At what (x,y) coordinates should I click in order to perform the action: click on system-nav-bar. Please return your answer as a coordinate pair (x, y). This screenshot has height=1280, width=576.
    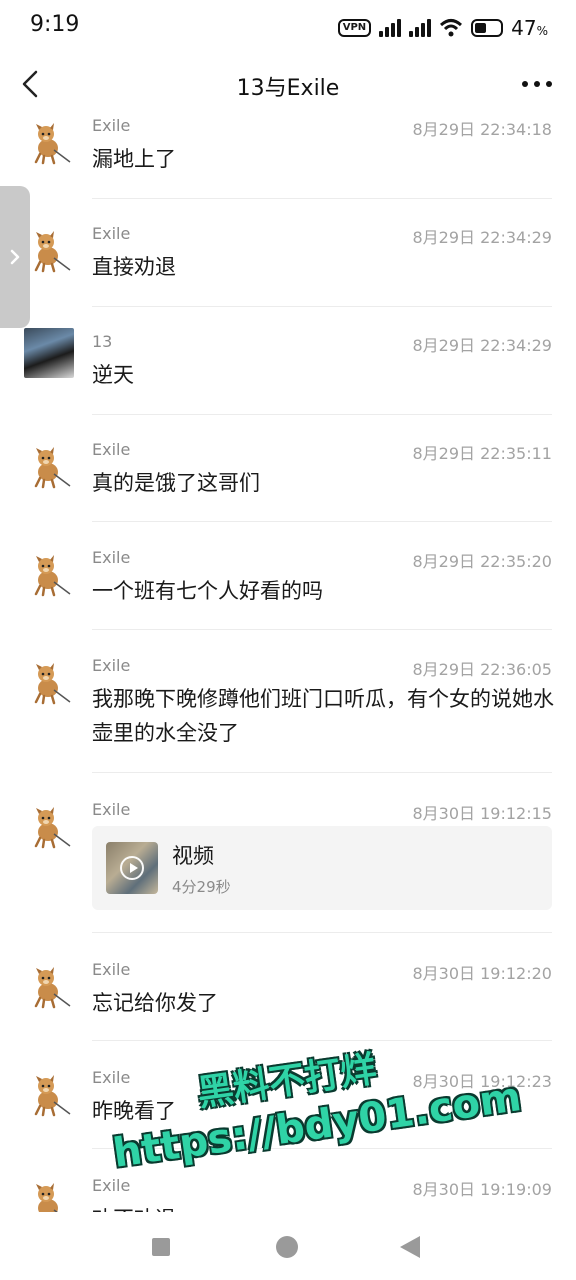
    Looking at the image, I should click on (288, 1246).